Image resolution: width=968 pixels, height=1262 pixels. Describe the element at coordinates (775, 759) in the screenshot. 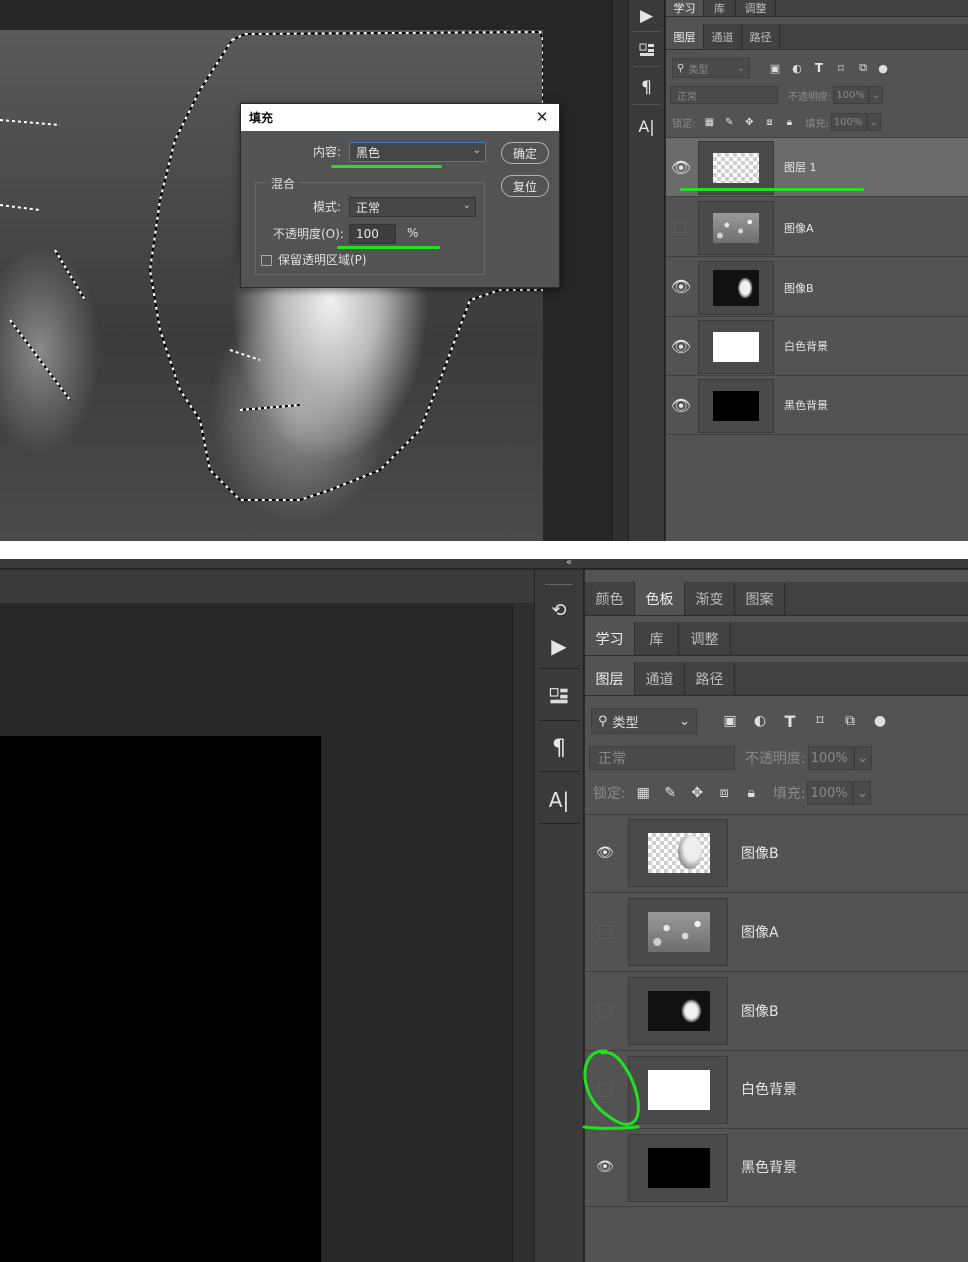

I see `opacity-label: 不透明度:` at that location.